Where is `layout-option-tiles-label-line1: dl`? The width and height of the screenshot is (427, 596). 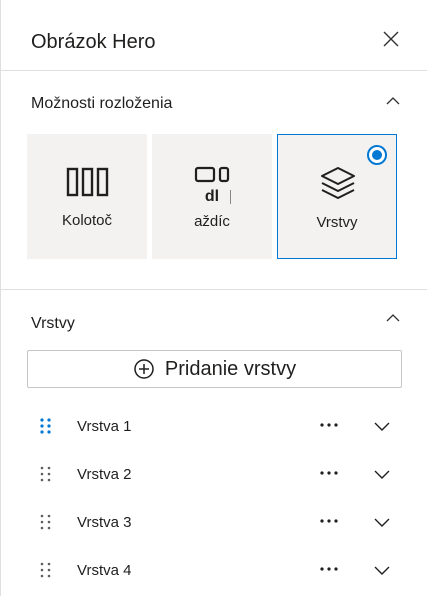 layout-option-tiles-label-line1: dl is located at coordinates (212, 196).